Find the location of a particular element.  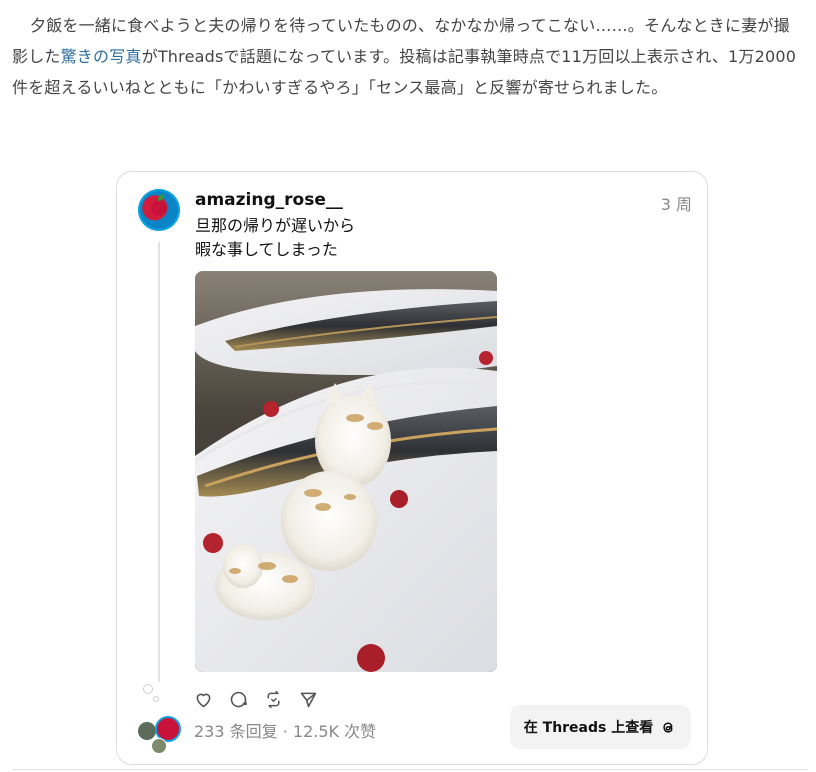

post-time: 3 周 is located at coordinates (676, 203).